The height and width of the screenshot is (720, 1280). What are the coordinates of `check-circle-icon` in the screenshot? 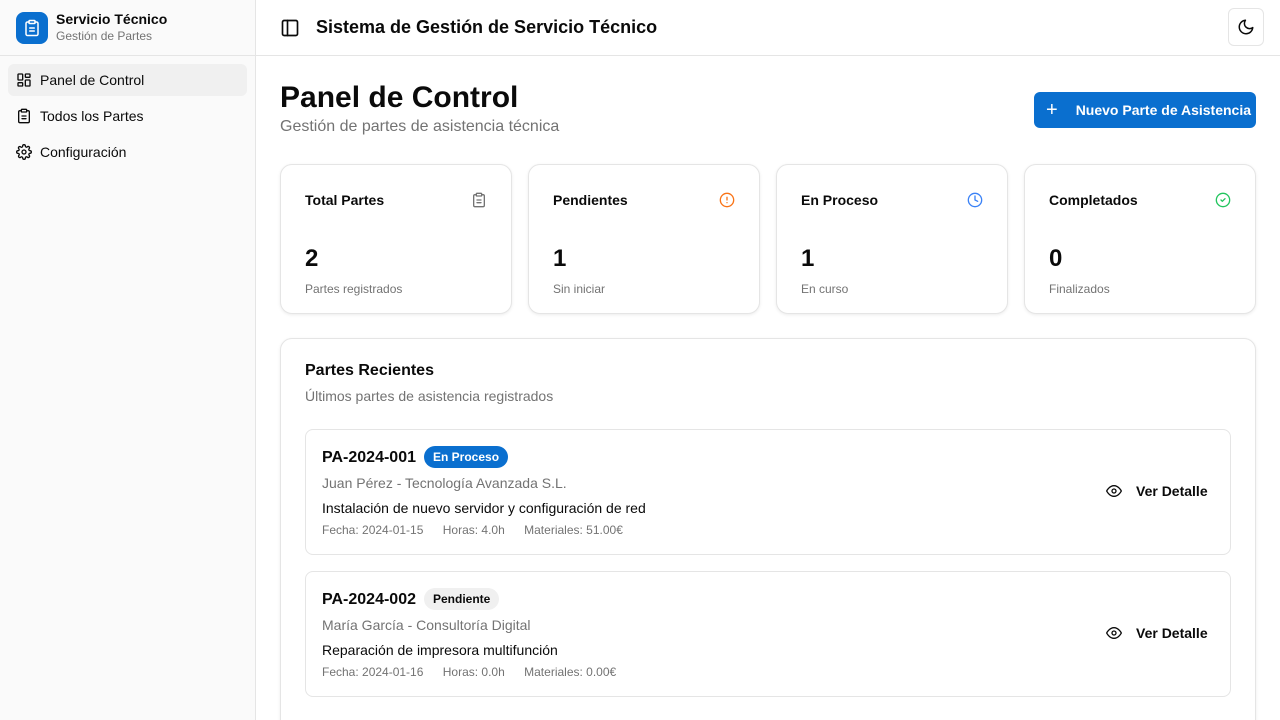 It's located at (1223, 200).